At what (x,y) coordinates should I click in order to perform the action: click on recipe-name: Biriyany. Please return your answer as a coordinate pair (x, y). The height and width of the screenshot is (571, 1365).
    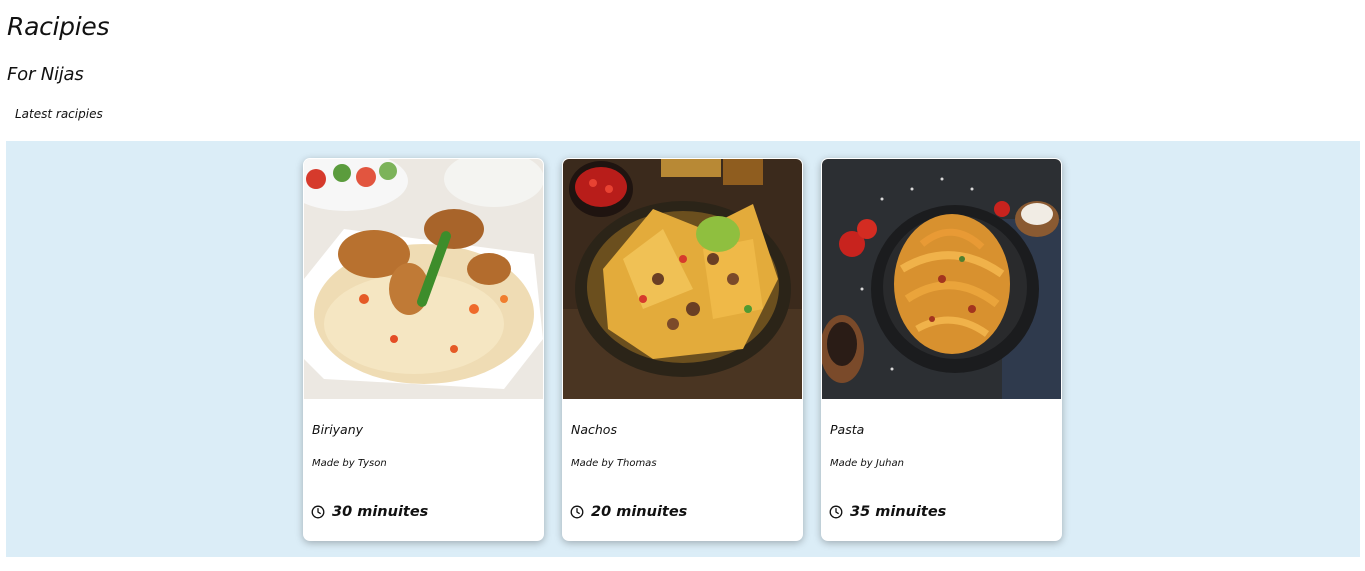
    Looking at the image, I should click on (337, 429).